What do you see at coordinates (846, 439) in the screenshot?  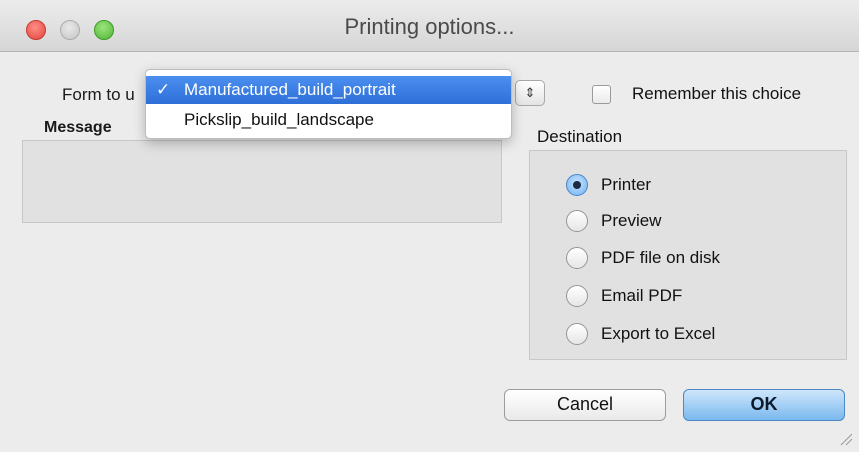 I see `resize-grip-icon` at bounding box center [846, 439].